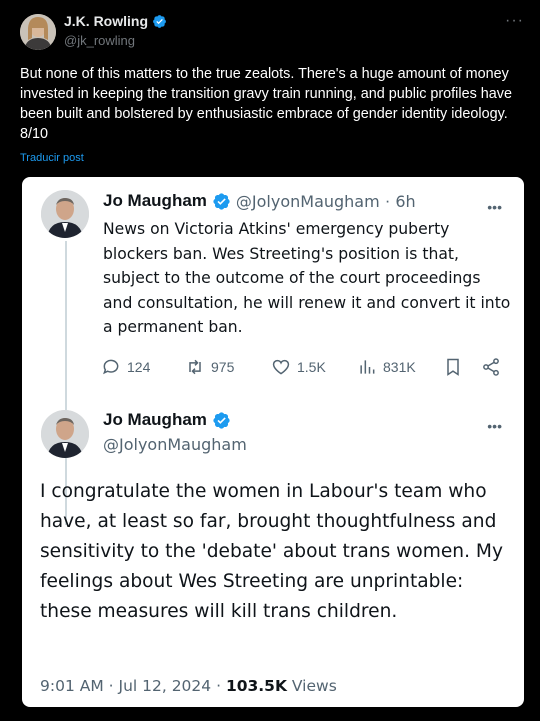 The image size is (540, 721). What do you see at coordinates (399, 367) in the screenshot?
I see `views-count: 831K` at bounding box center [399, 367].